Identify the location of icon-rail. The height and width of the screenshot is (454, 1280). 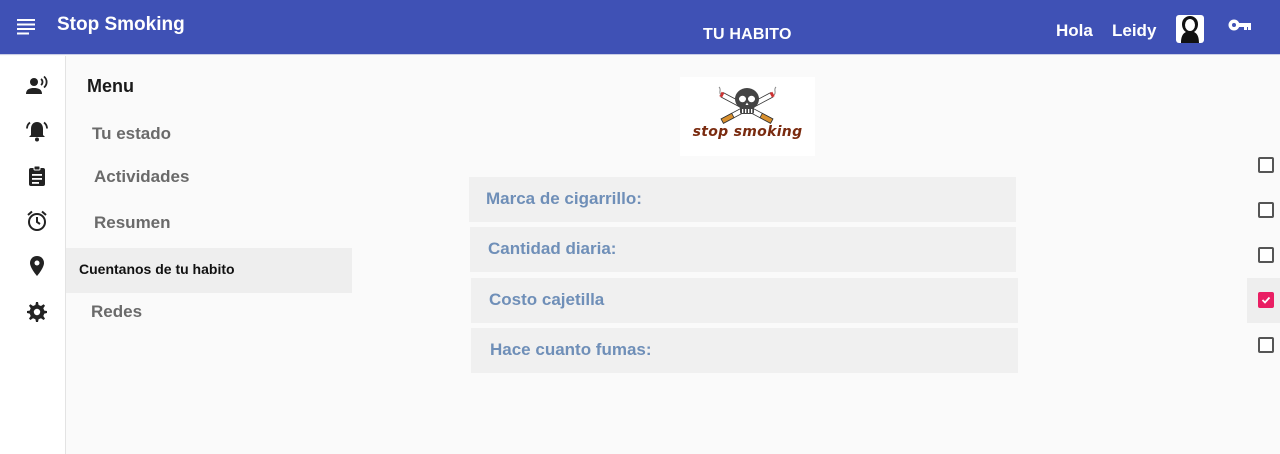
(33, 255).